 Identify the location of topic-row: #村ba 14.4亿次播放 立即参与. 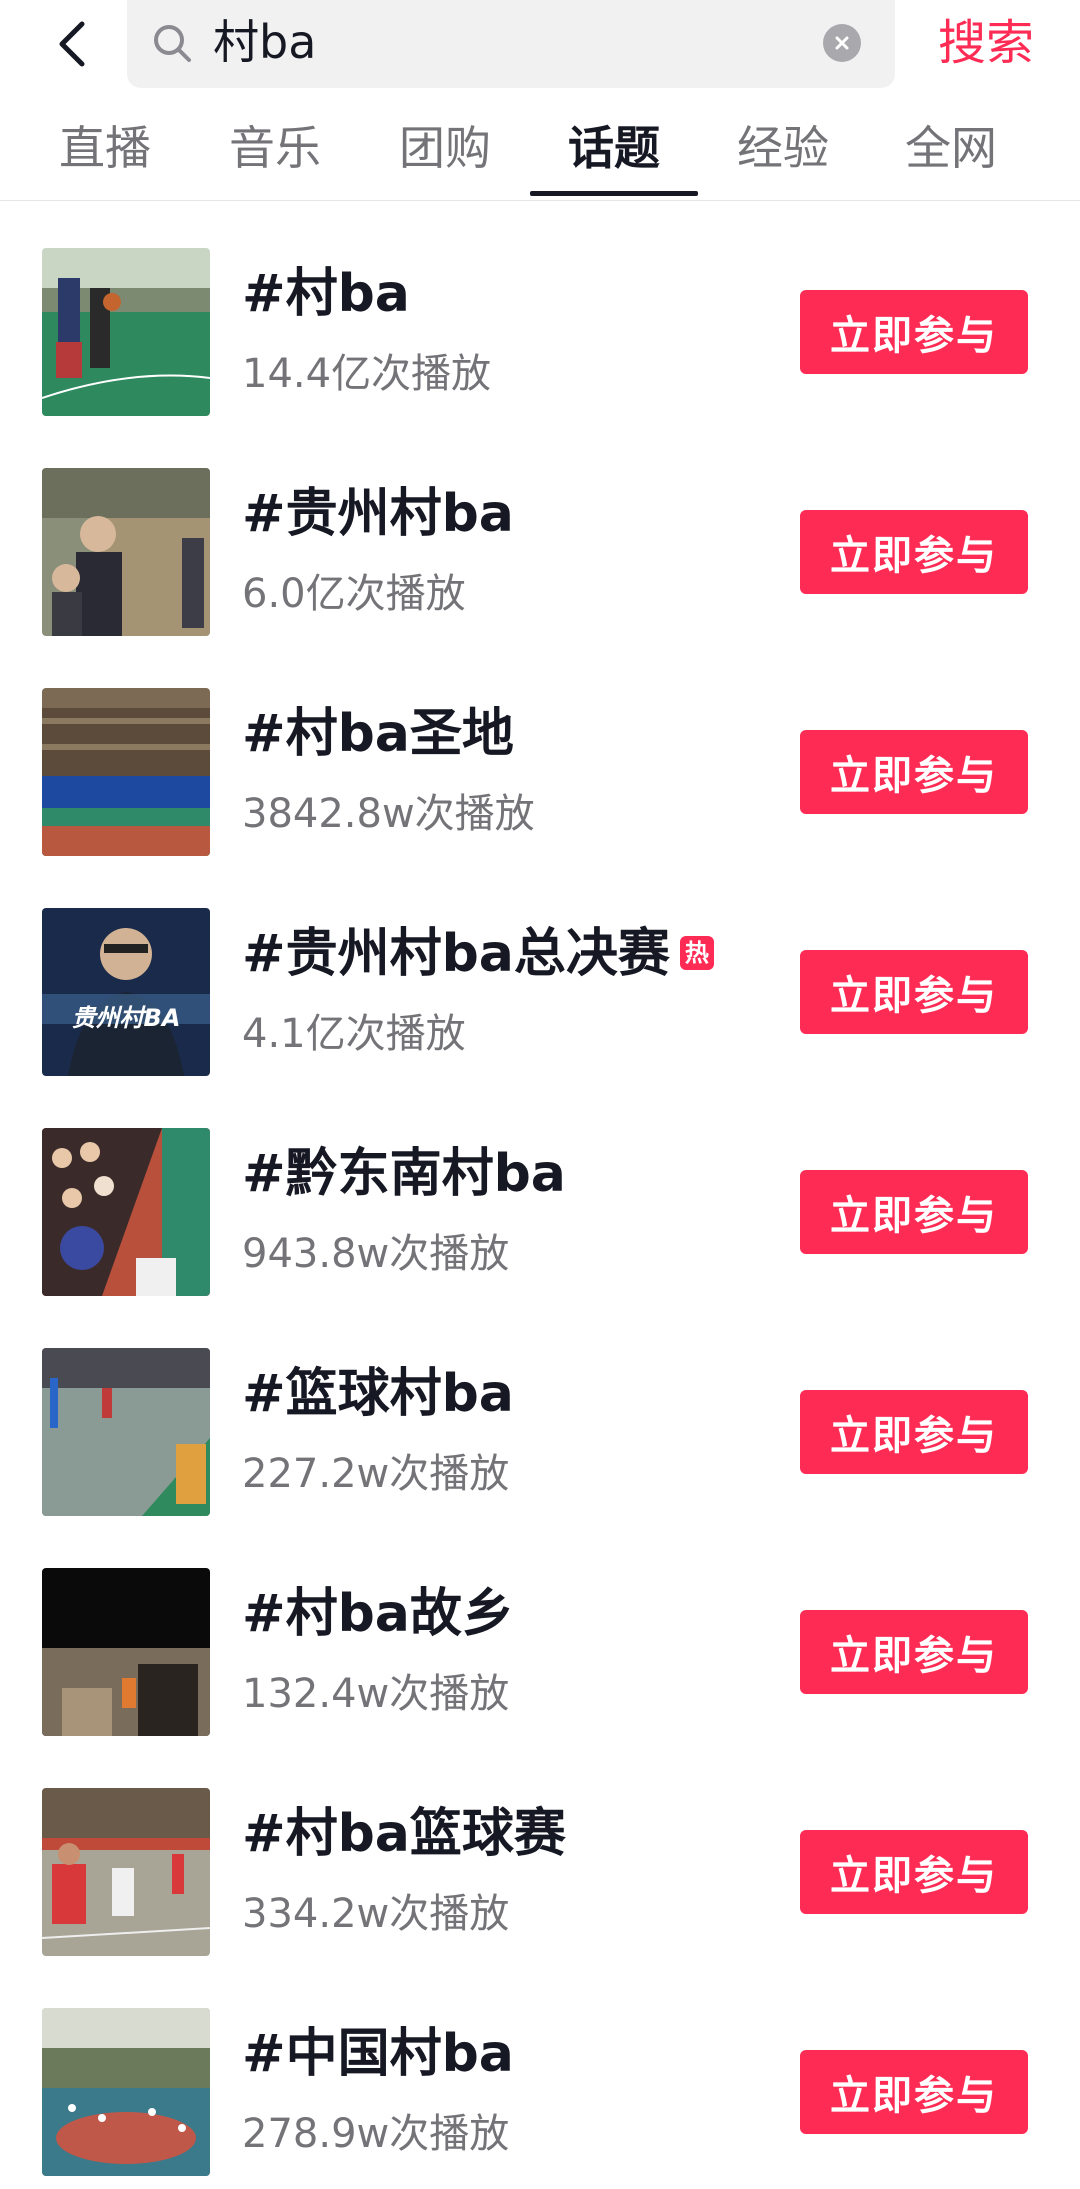
(540, 310).